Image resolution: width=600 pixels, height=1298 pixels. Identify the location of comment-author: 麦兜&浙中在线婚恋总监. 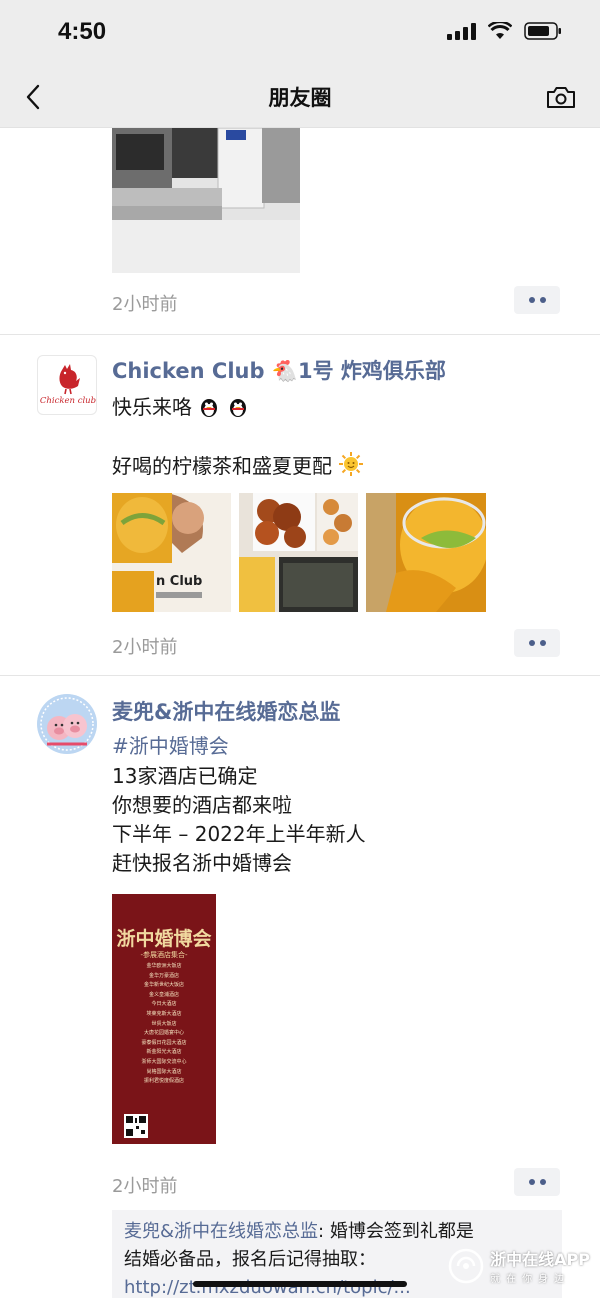
(221, 1231).